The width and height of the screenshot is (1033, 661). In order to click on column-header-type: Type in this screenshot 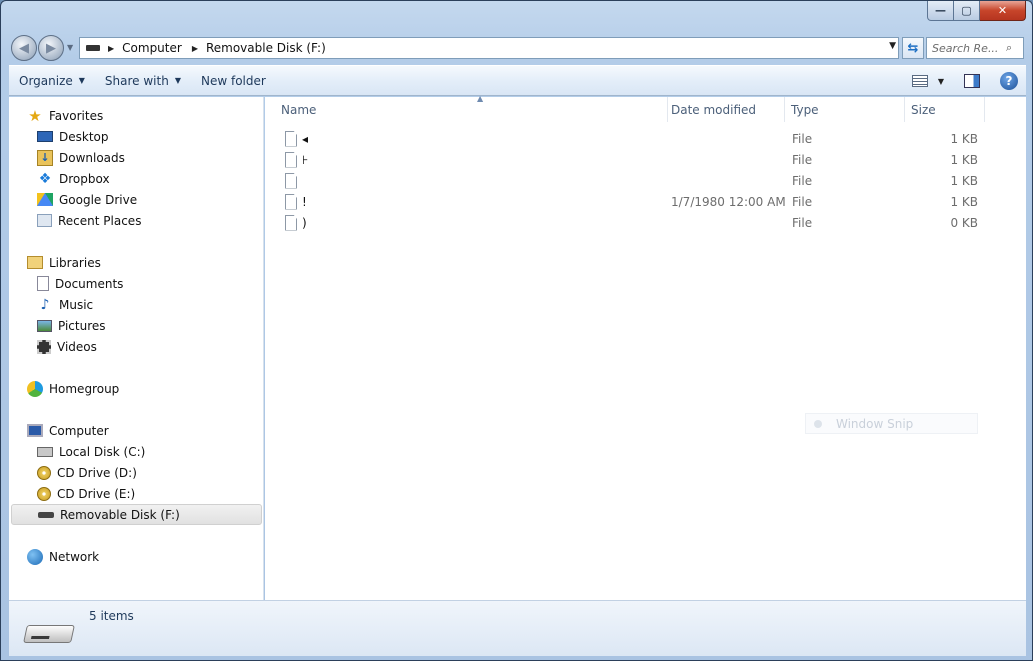, I will do `click(845, 109)`.